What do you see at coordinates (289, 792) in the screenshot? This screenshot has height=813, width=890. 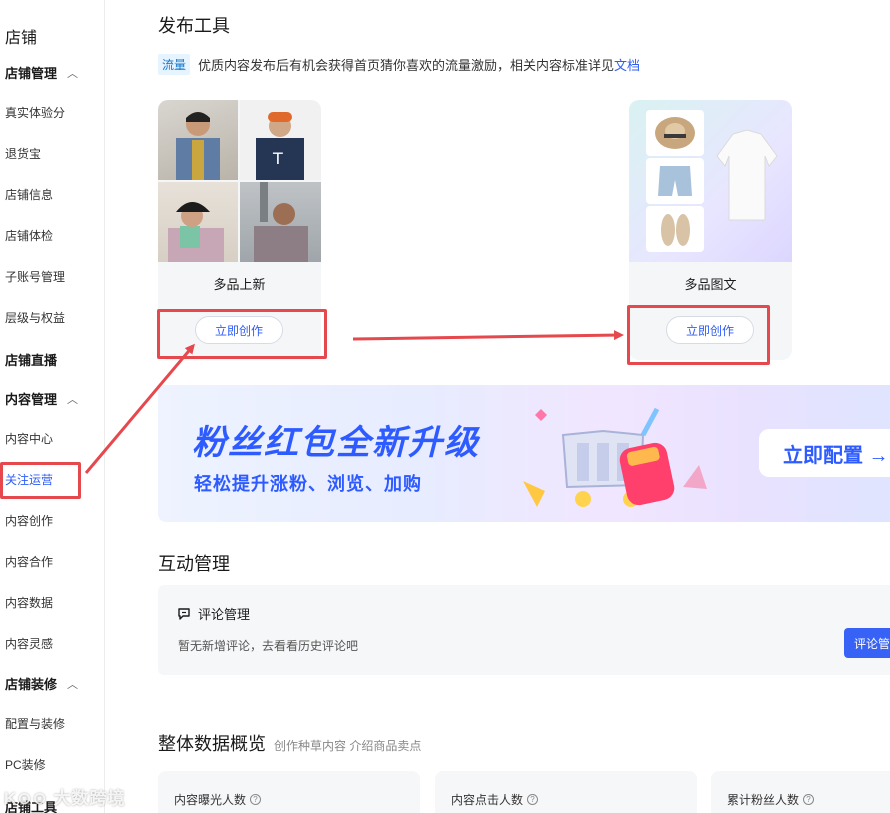 I see `stat-card-exposure: 内容曝光人数?` at bounding box center [289, 792].